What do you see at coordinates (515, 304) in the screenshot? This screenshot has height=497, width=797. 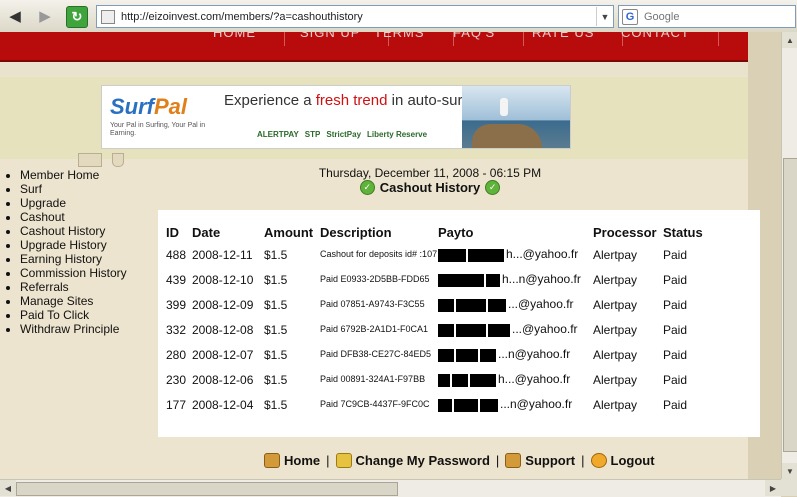 I see `cell-payto: ...@yahoo.fr` at bounding box center [515, 304].